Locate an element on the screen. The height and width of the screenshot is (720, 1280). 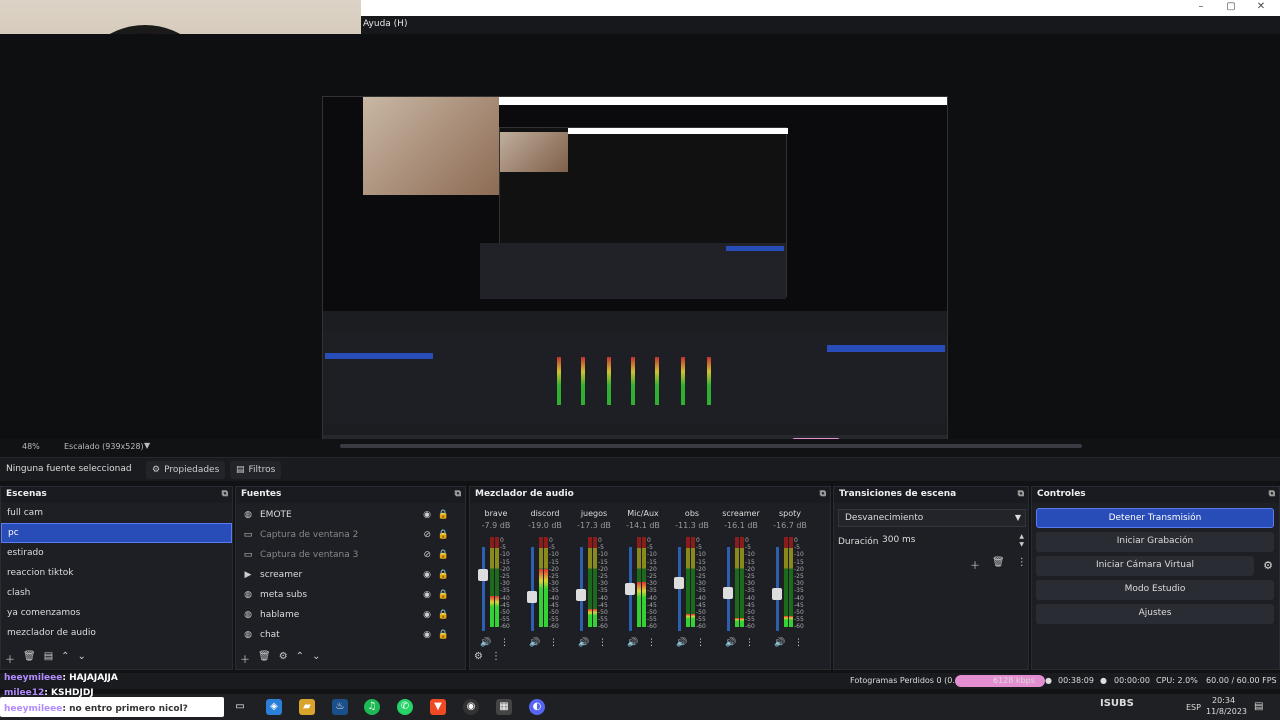
studio-mode-button: Modo Estudio is located at coordinates (1155, 590).